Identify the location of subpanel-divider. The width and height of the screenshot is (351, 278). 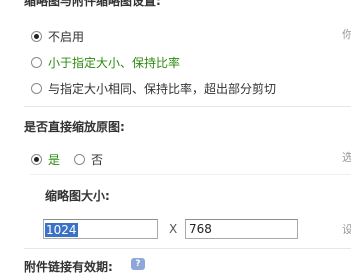
(190, 174).